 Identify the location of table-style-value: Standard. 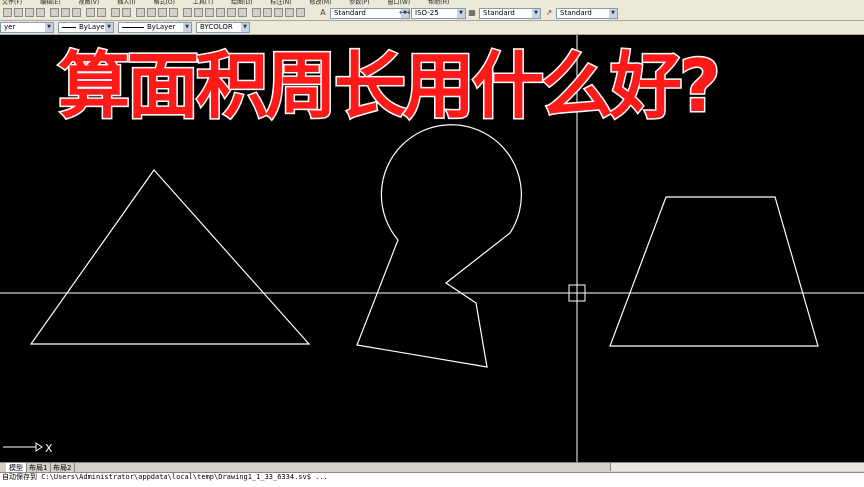
(499, 13).